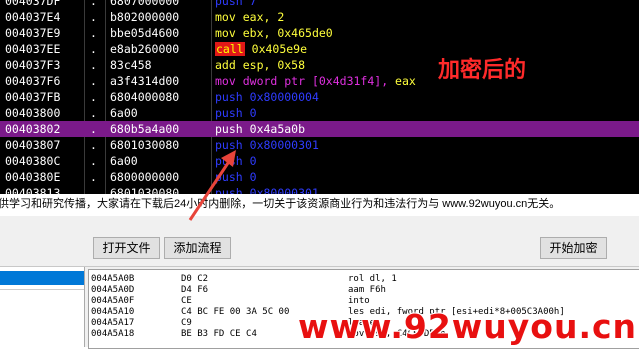 The image size is (639, 349). I want to click on preview-address: 004A5A0B, so click(113, 279).